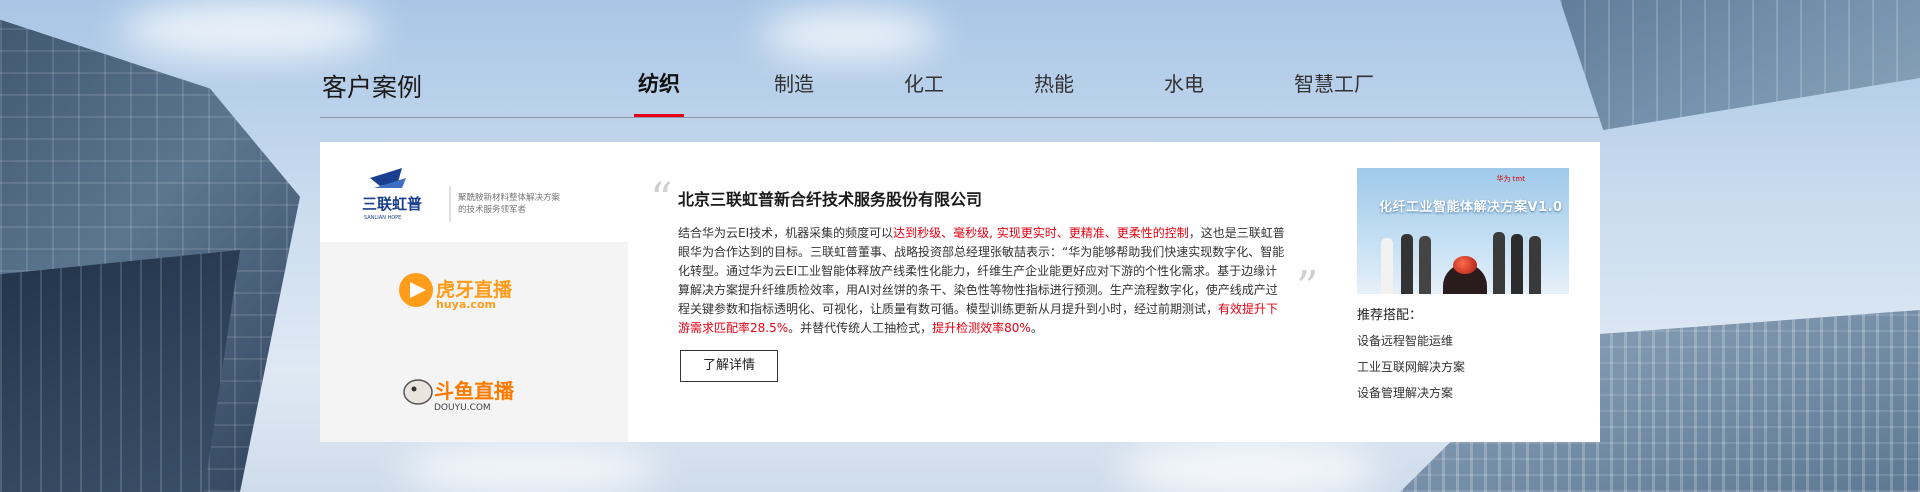 This screenshot has height=492, width=1920. What do you see at coordinates (786, 233) in the screenshot?
I see `desc-text-1: 结合华为云EI技术，机器采集的频度可以` at bounding box center [786, 233].